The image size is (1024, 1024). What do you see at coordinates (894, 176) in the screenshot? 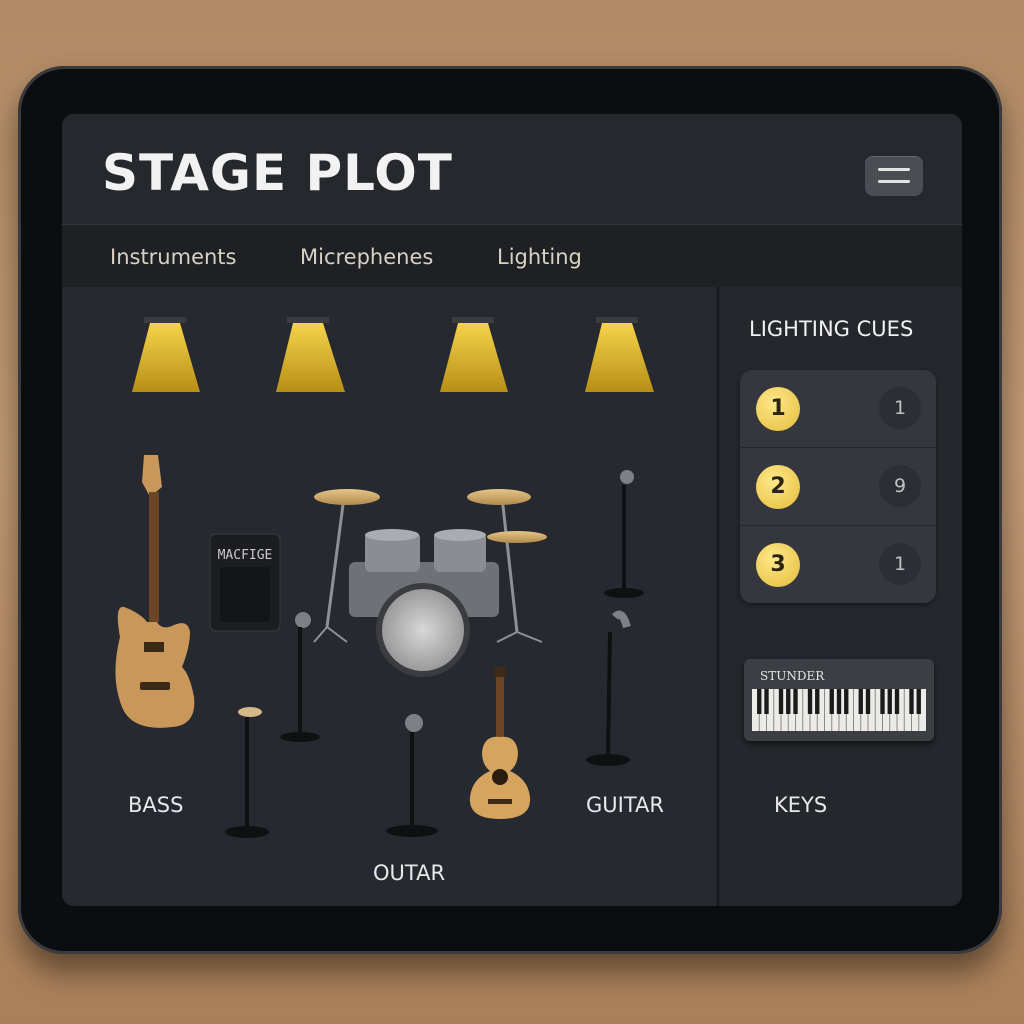
I see `menu-button` at bounding box center [894, 176].